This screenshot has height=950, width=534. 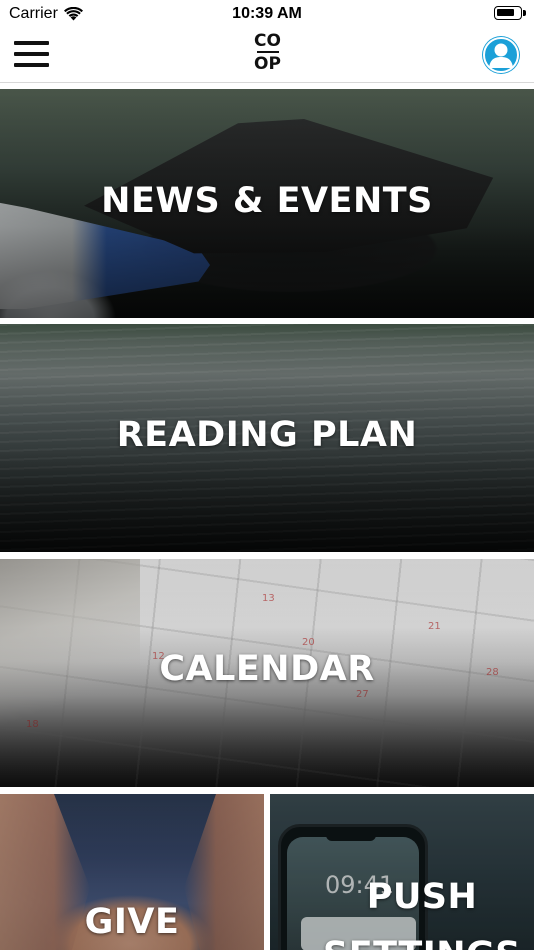 What do you see at coordinates (132, 872) in the screenshot?
I see `tile-give: GIVE` at bounding box center [132, 872].